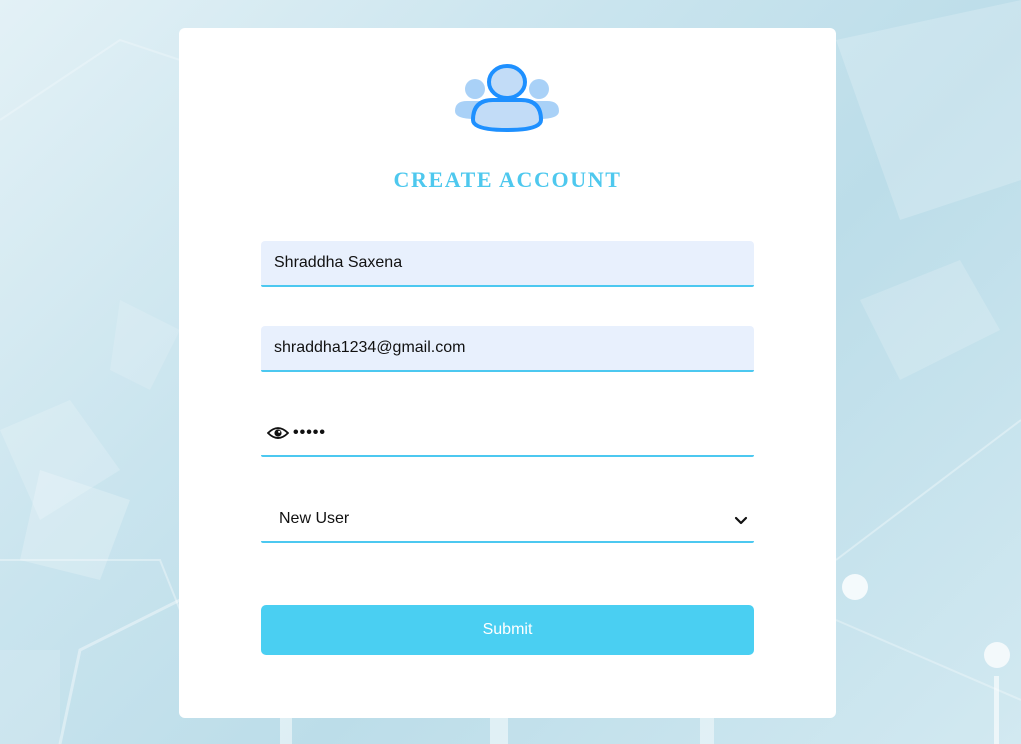 This screenshot has height=744, width=1021. Describe the element at coordinates (507, 179) in the screenshot. I see `page-title: CREATE ACCOUNT` at that location.